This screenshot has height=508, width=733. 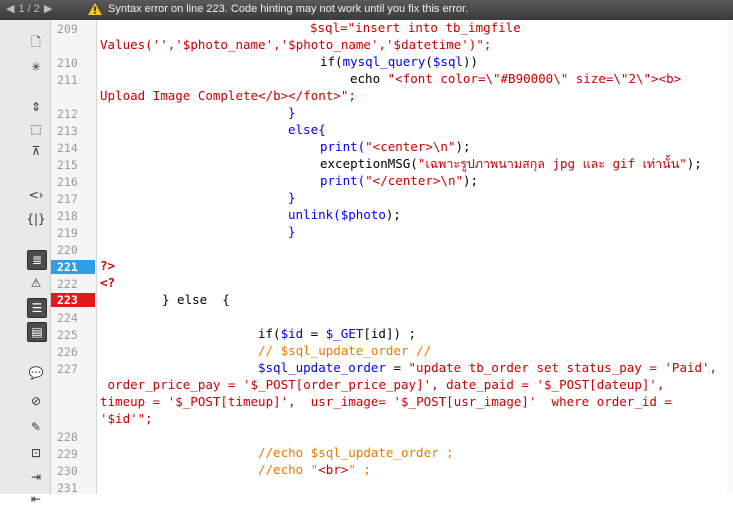 I want to click on line-number: 229, so click(x=67, y=454).